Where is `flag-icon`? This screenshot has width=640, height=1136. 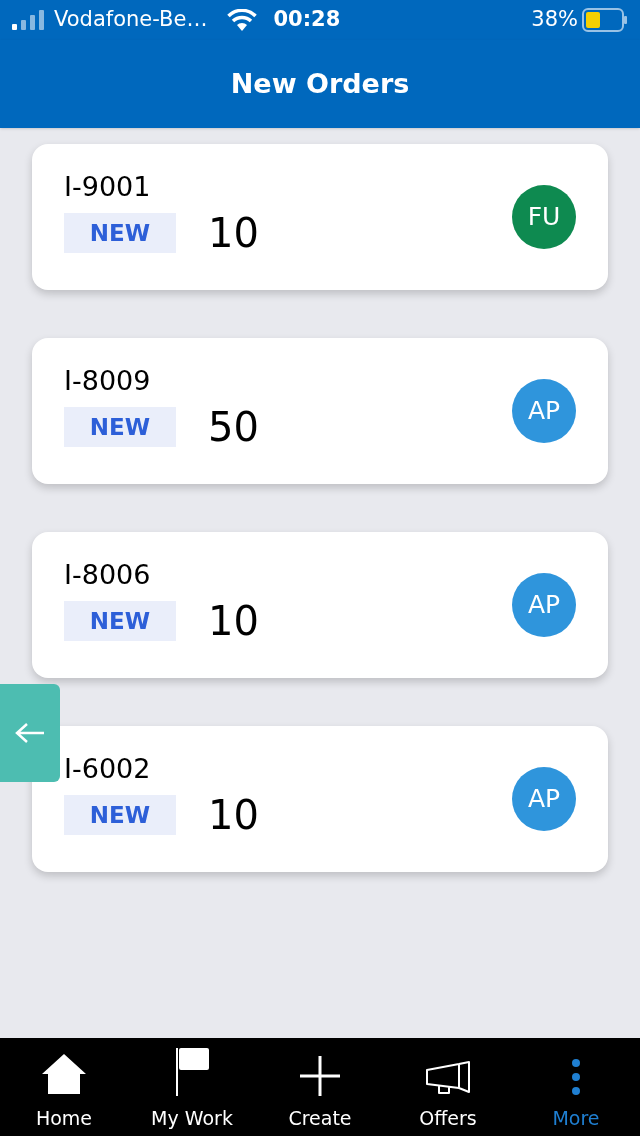
flag-icon is located at coordinates (192, 1071).